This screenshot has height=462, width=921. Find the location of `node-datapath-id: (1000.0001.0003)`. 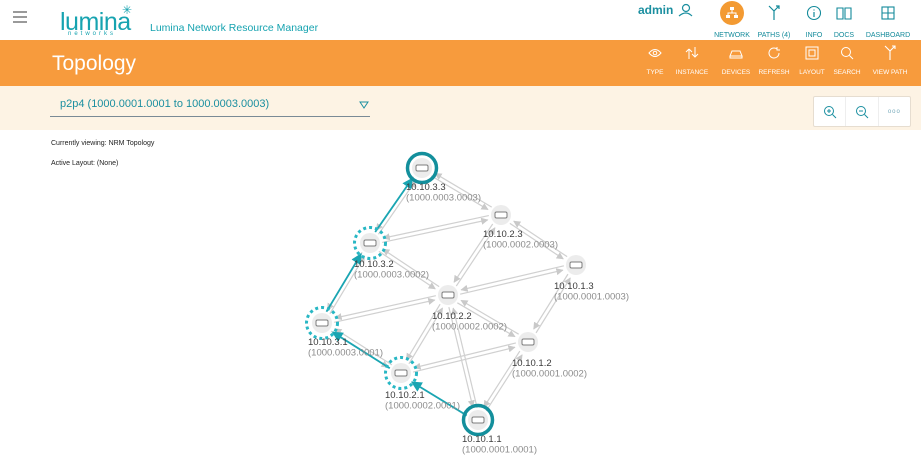

node-datapath-id: (1000.0001.0003) is located at coordinates (591, 297).